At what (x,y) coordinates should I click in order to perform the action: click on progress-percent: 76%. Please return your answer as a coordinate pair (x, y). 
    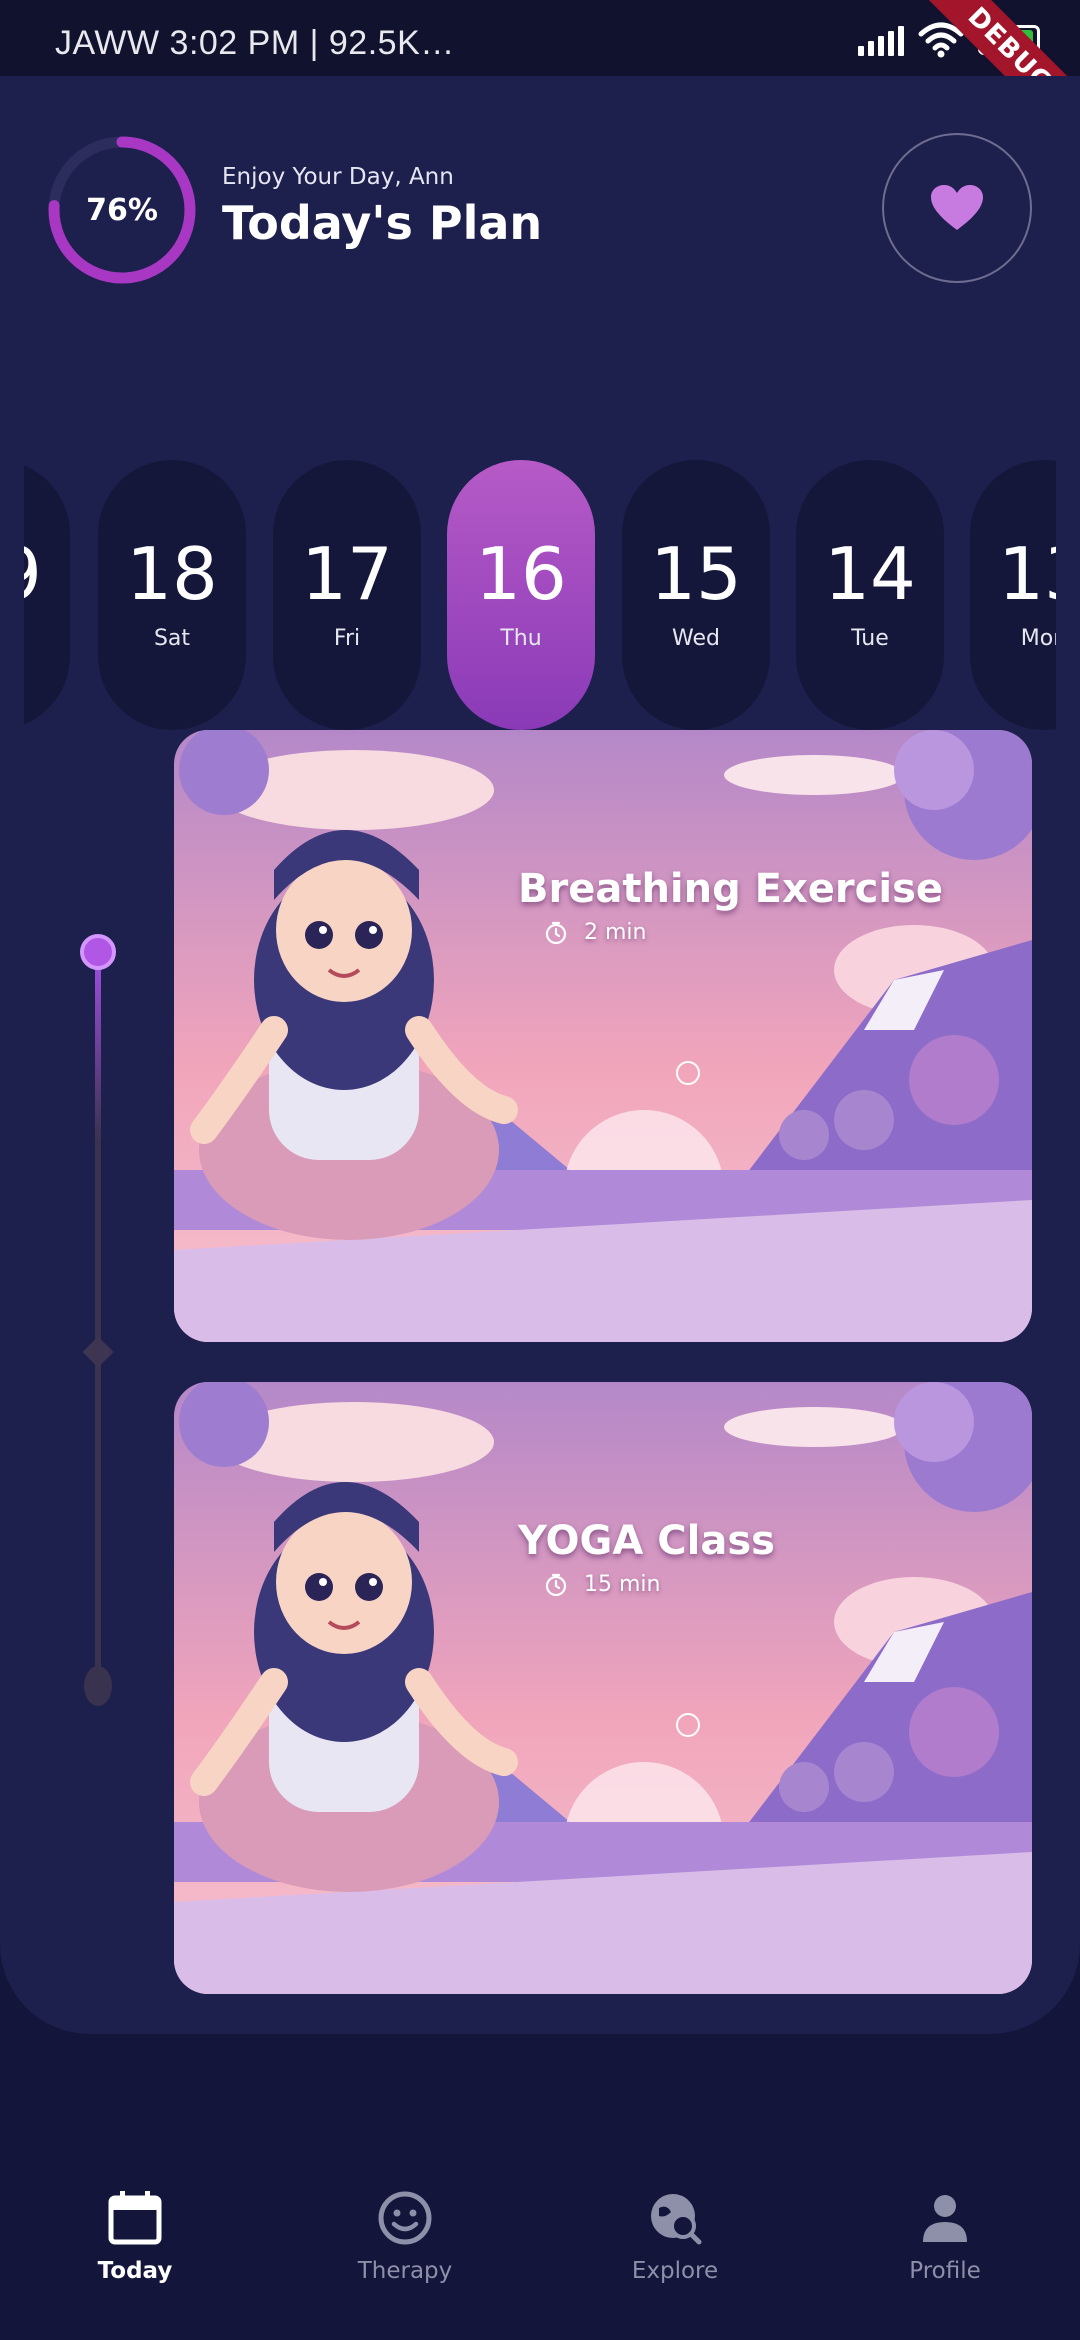
    Looking at the image, I should click on (122, 210).